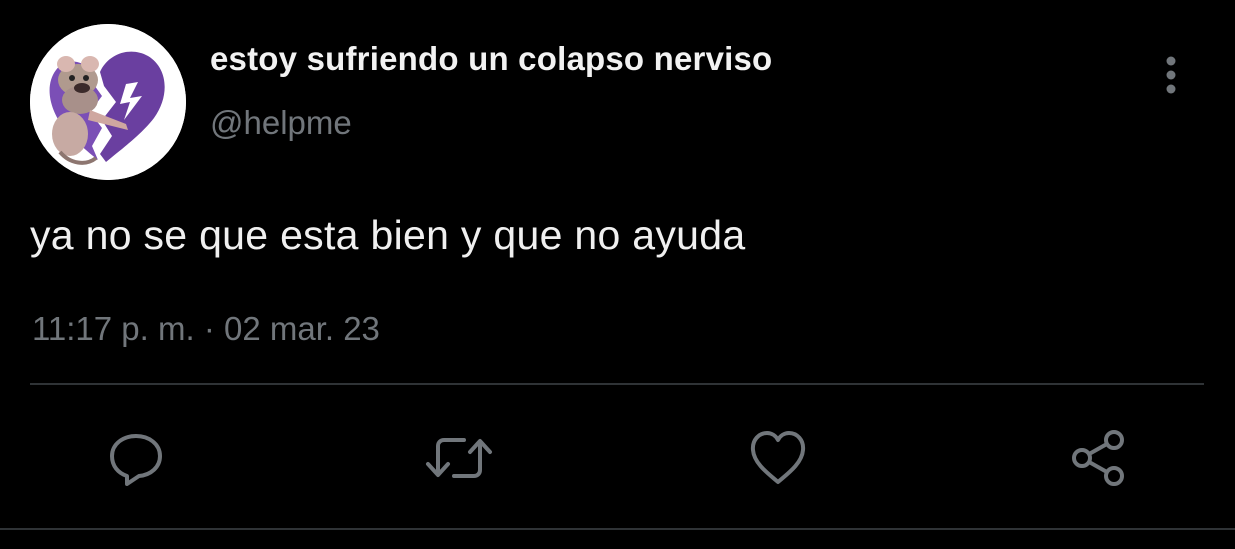  Describe the element at coordinates (491, 59) in the screenshot. I see `display-name: estoy sufriendo un colapso nerviso` at that location.